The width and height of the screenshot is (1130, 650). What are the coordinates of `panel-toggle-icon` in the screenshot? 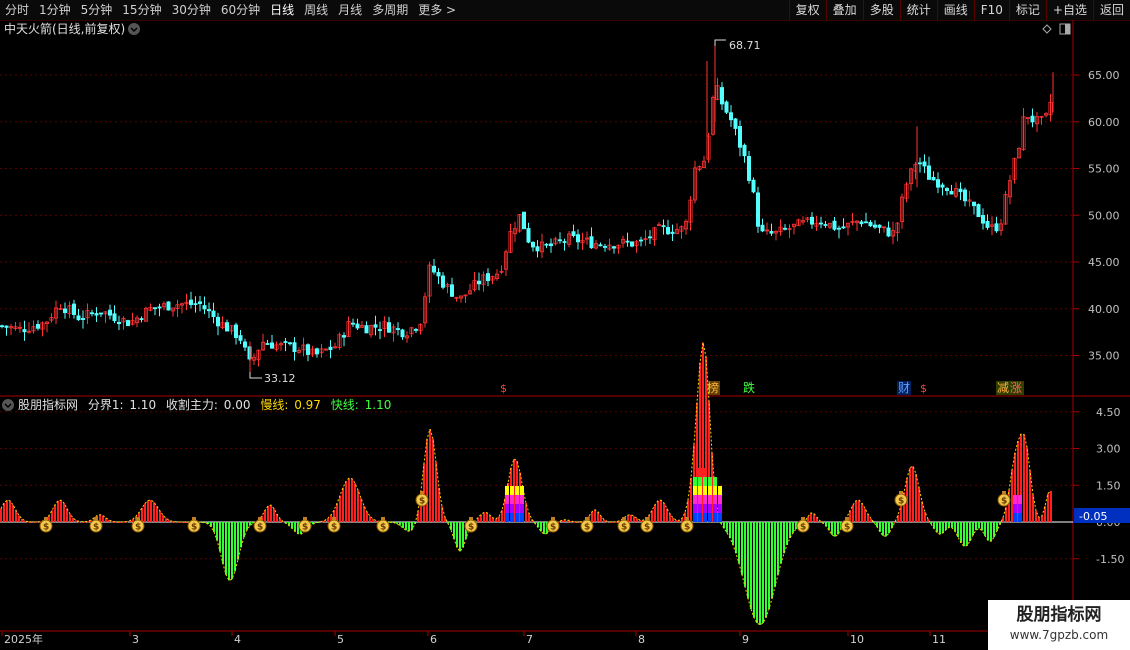 It's located at (1065, 29).